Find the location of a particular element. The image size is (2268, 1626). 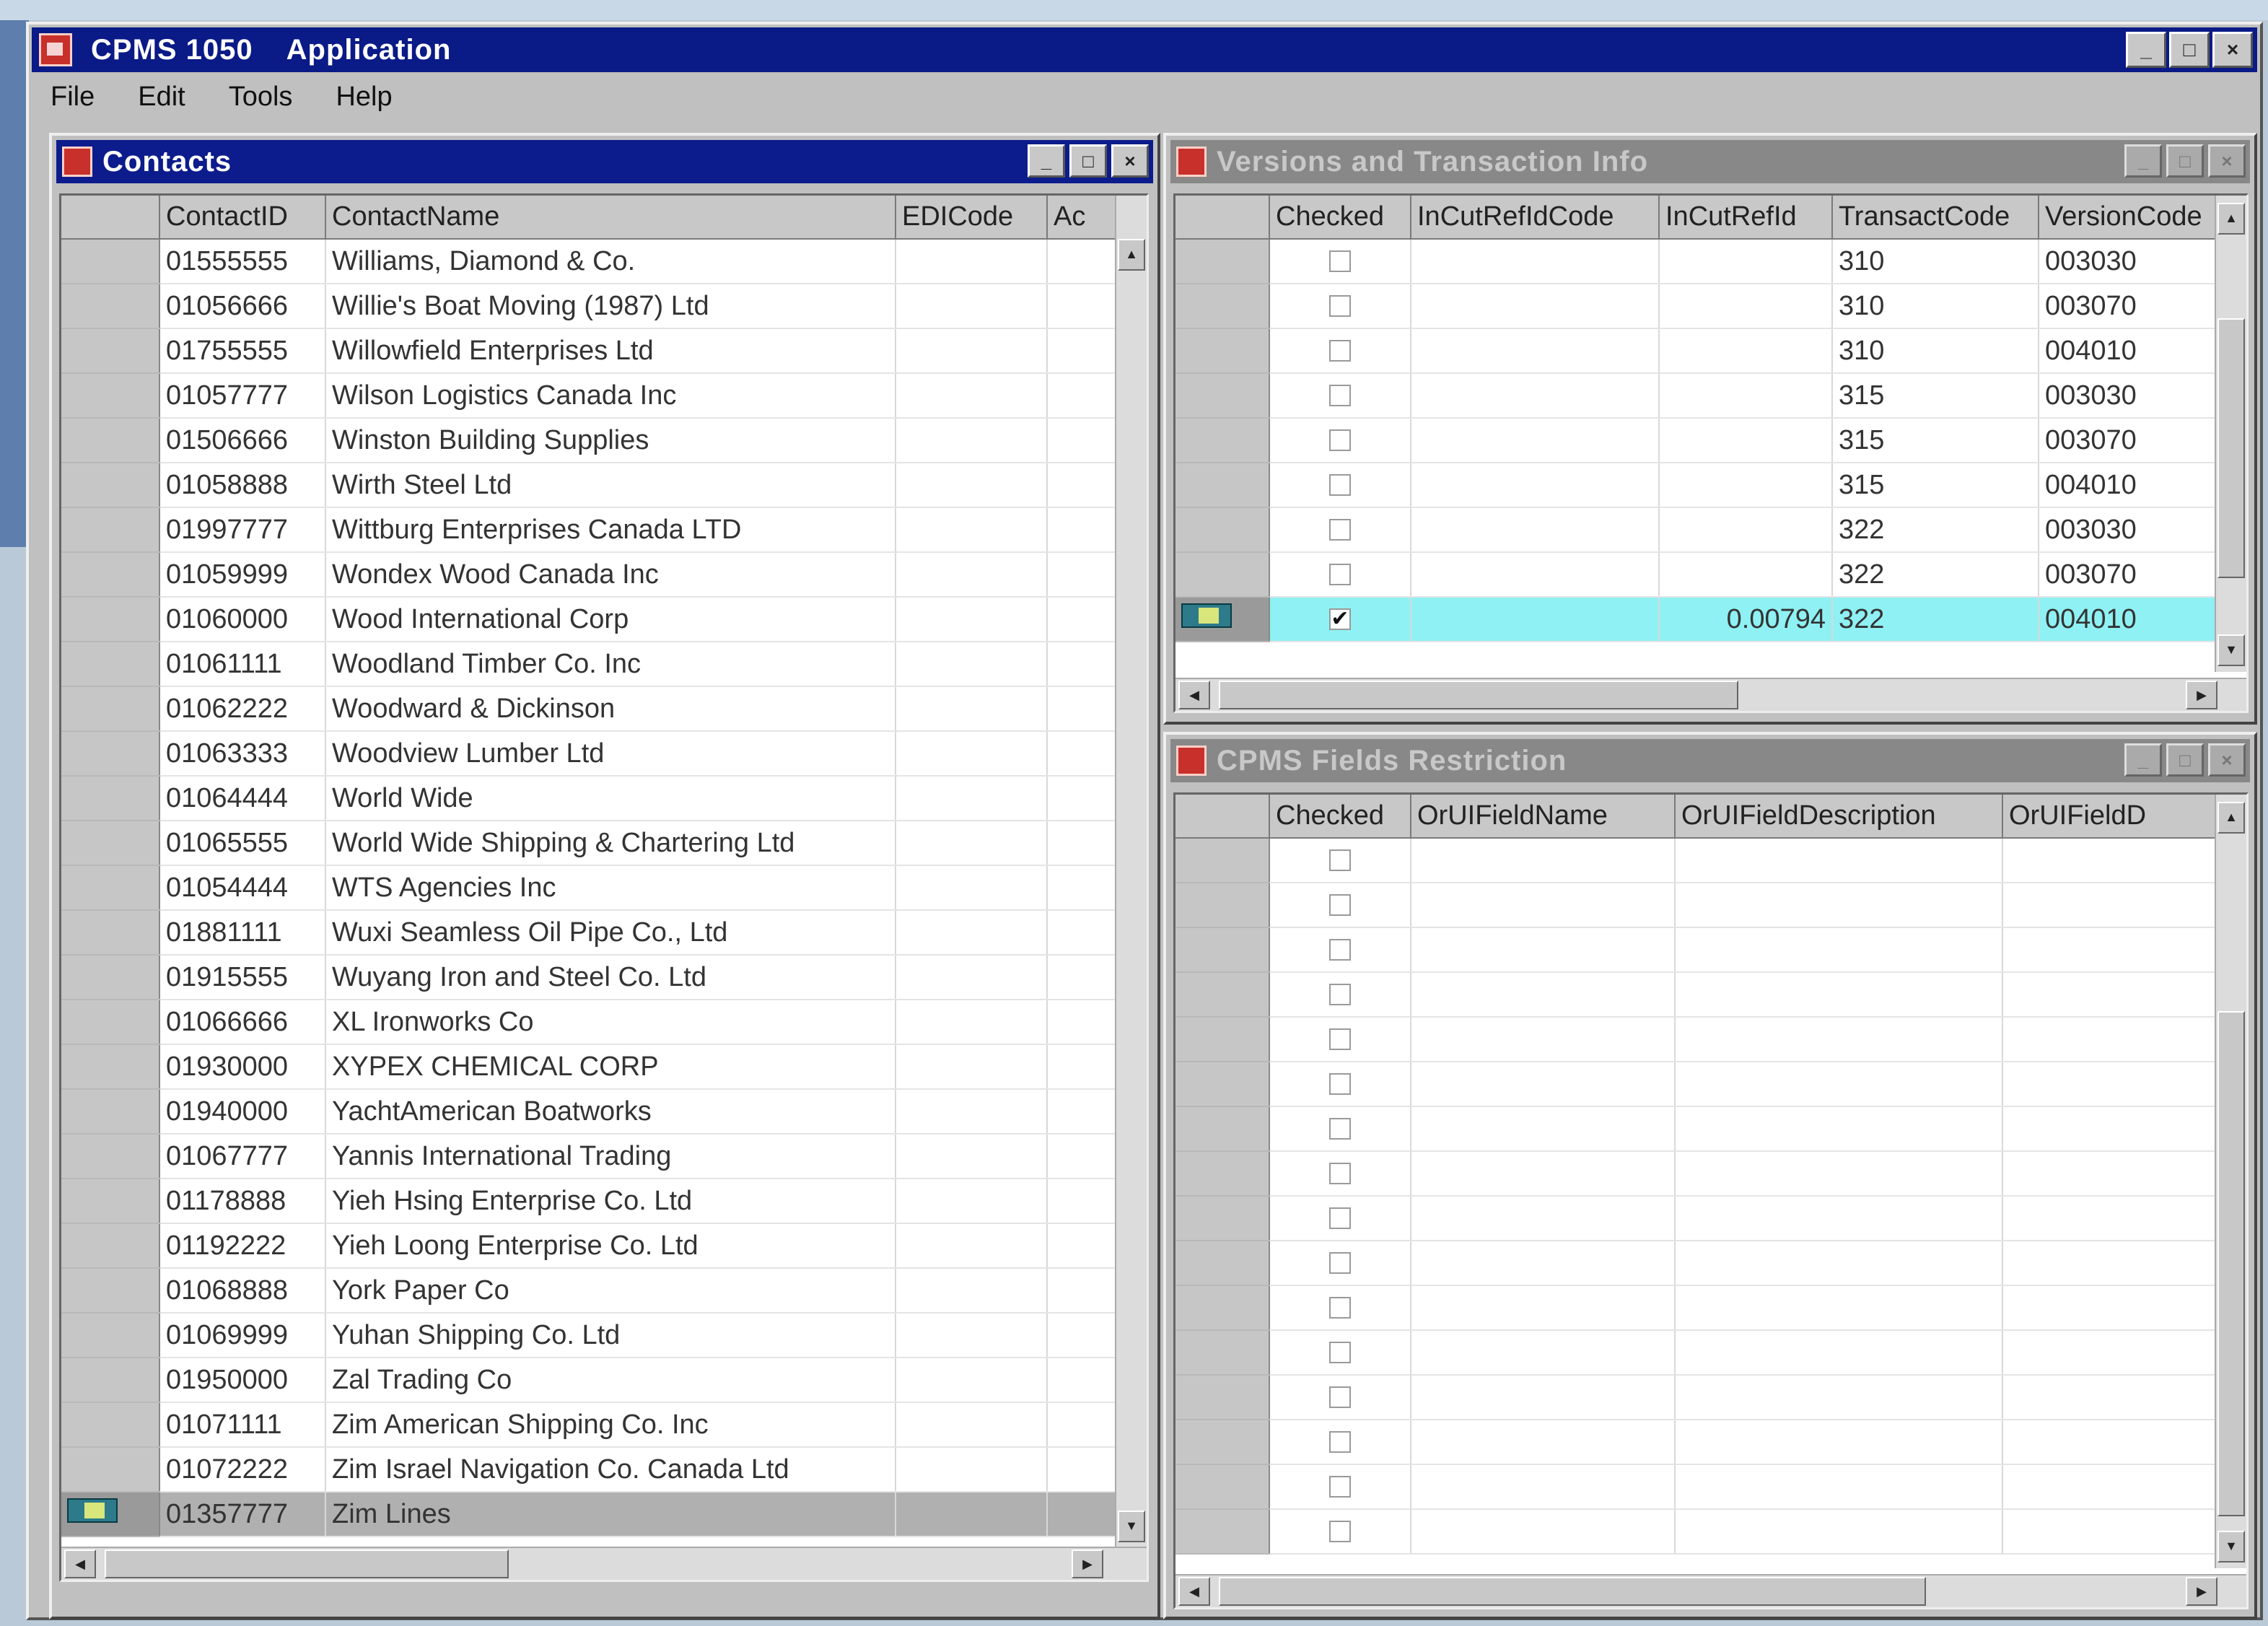

scroll-right-icon: ▶ is located at coordinates (2201, 695).